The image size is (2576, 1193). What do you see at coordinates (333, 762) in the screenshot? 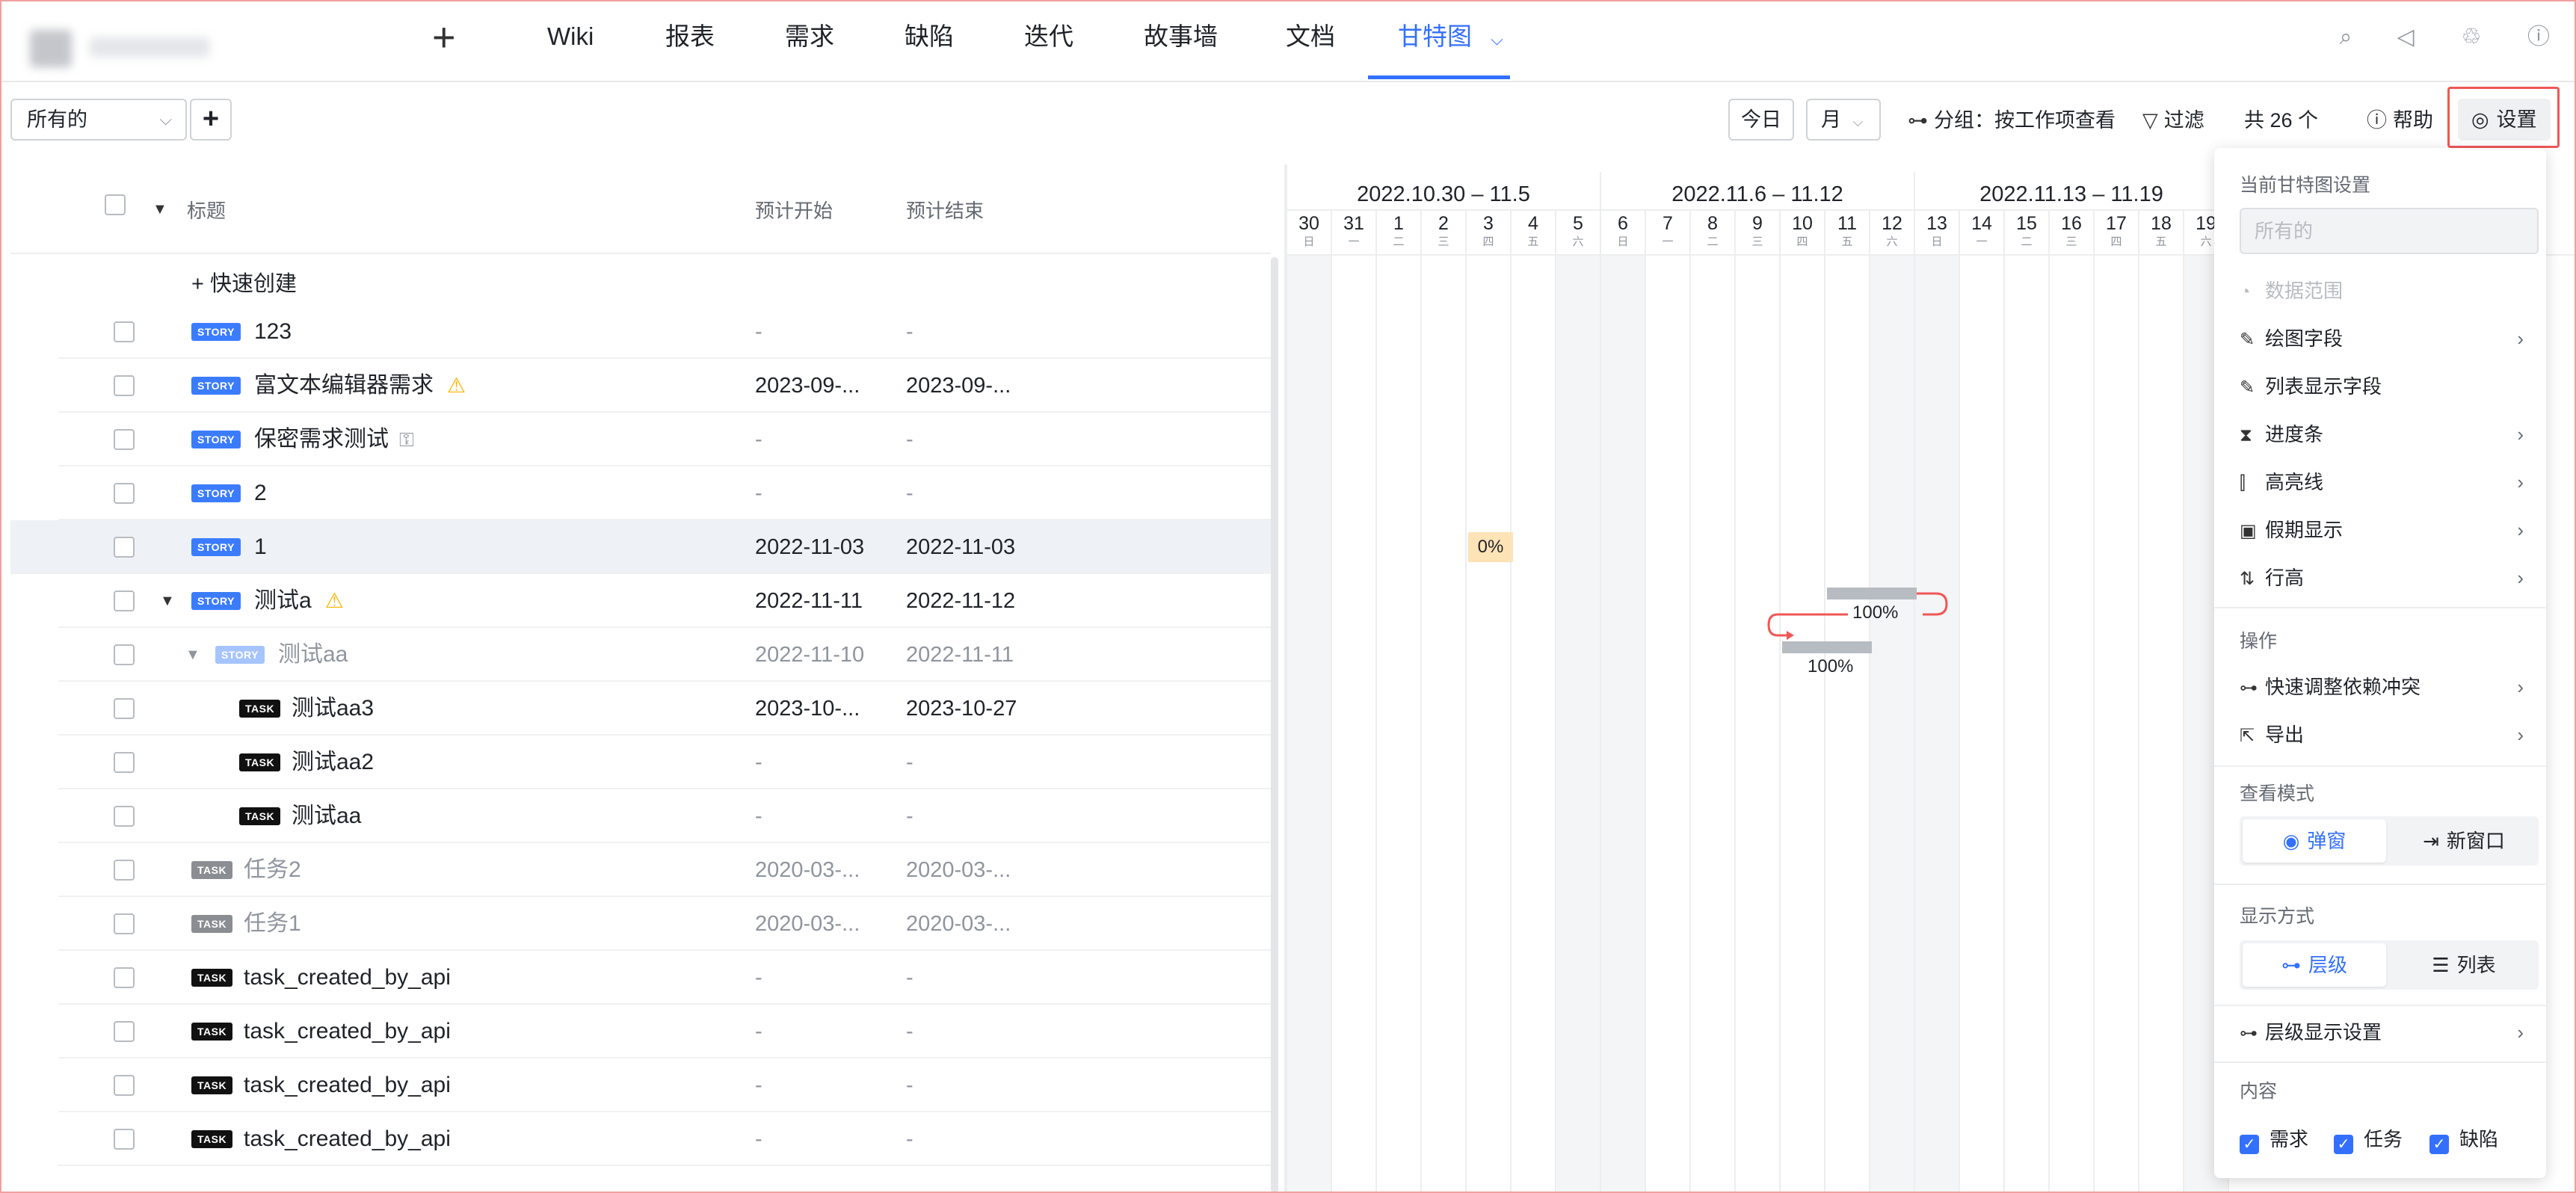
I see `row-title: 测试aa2` at bounding box center [333, 762].